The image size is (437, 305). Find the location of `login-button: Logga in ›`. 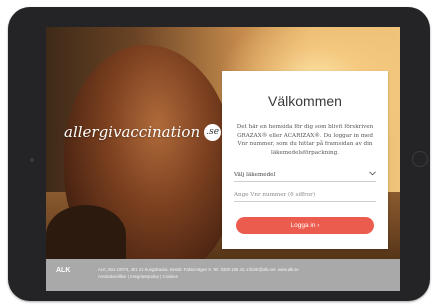

login-button: Logga in › is located at coordinates (305, 225).